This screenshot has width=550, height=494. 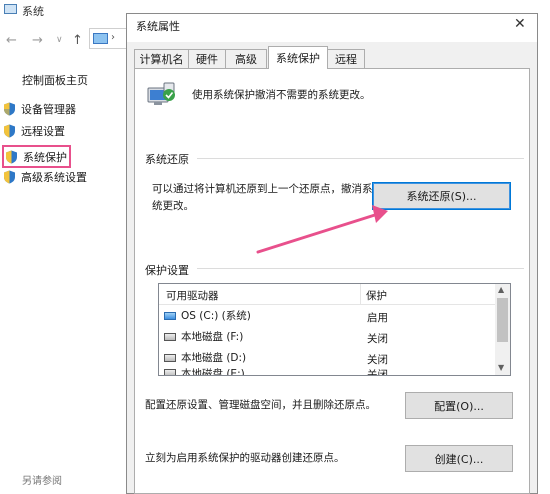 I want to click on tab-advanced: 高级, so click(x=246, y=58).